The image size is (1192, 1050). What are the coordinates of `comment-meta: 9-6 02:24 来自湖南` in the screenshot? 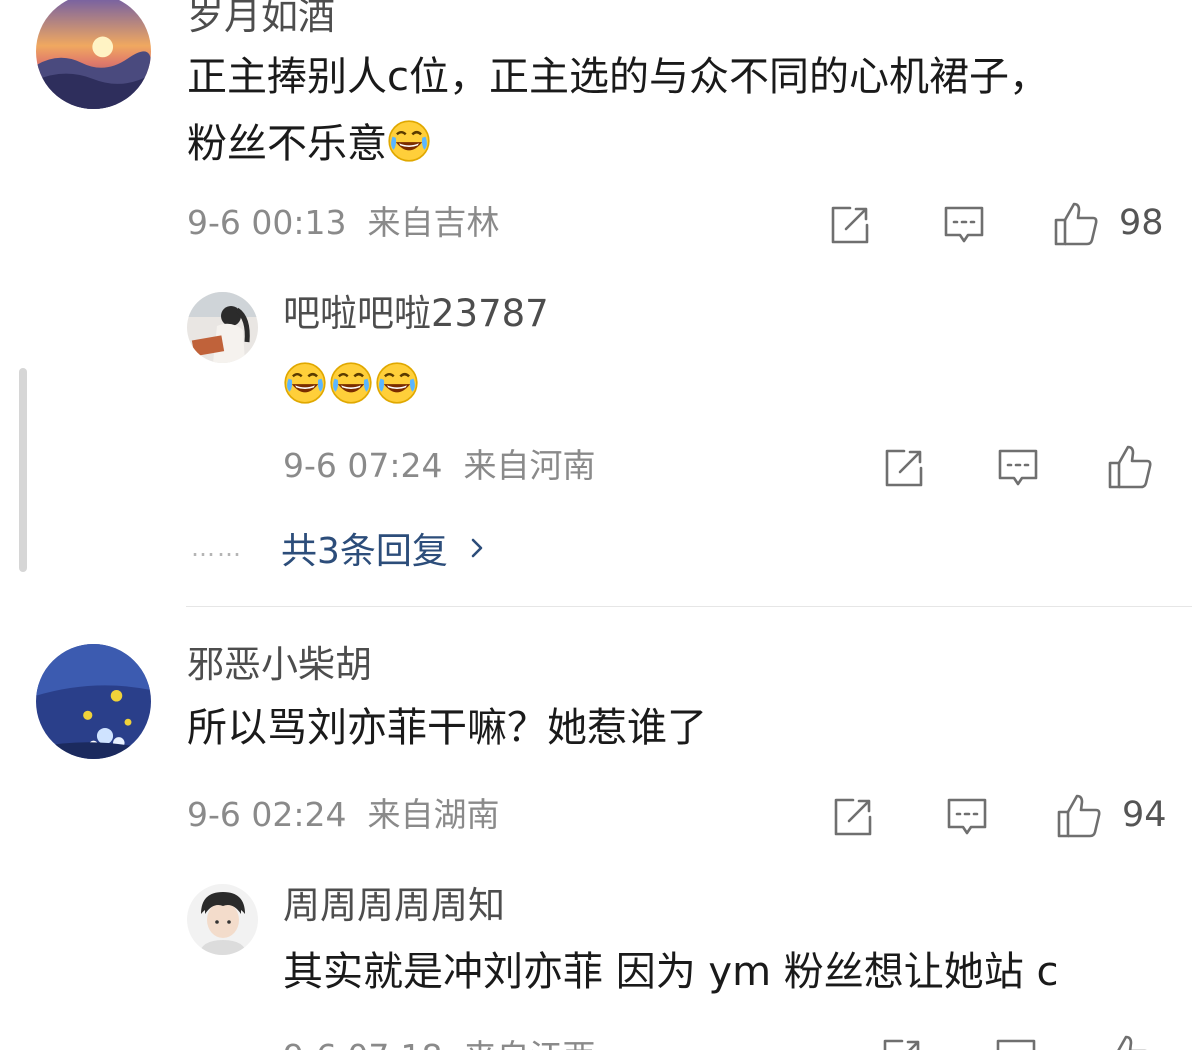 It's located at (343, 814).